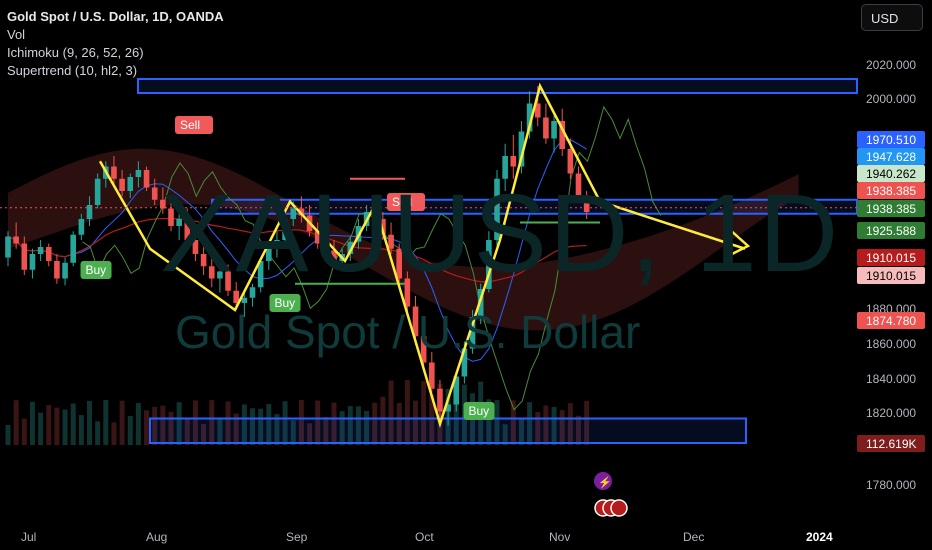 This screenshot has height=550, width=932. What do you see at coordinates (115, 71) in the screenshot?
I see `legend-supertrend: Supertrend (10, hl2, 3)` at bounding box center [115, 71].